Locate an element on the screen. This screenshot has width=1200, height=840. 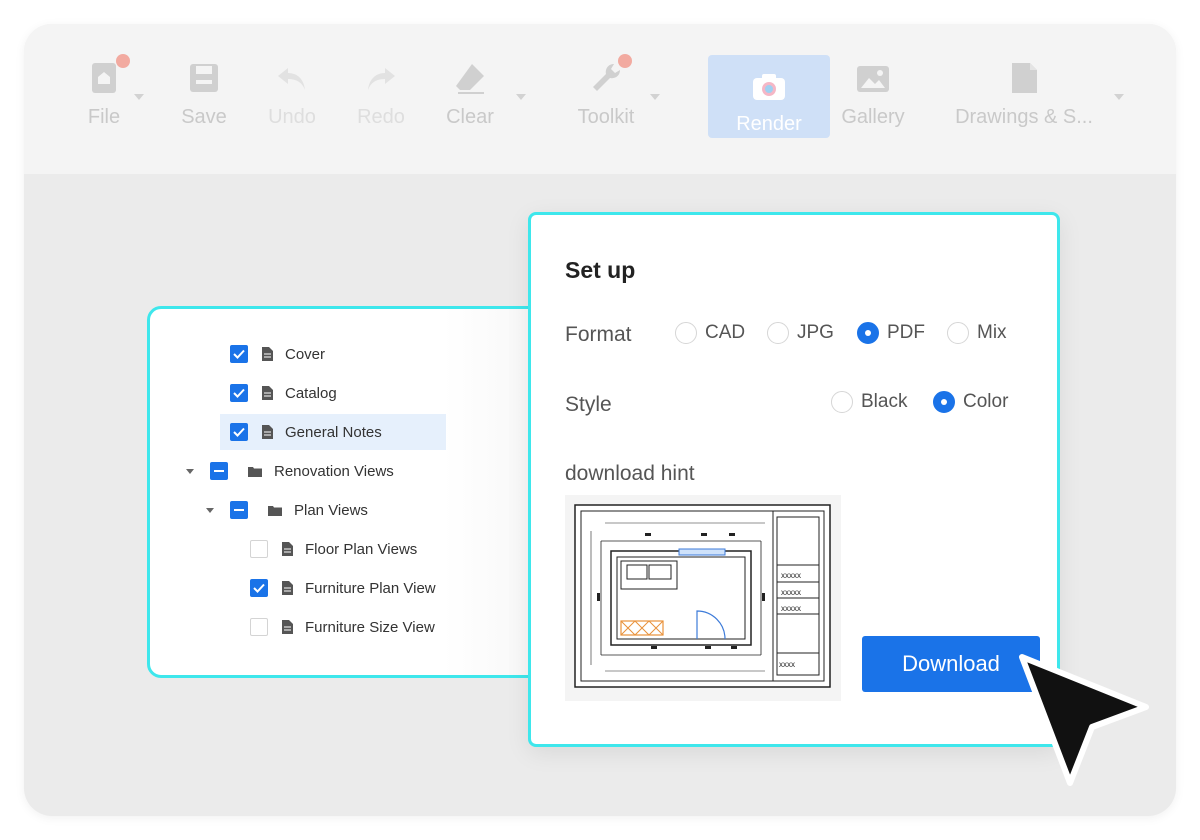
tree-item-label: Furniture Plan View is located at coordinates (370, 588).